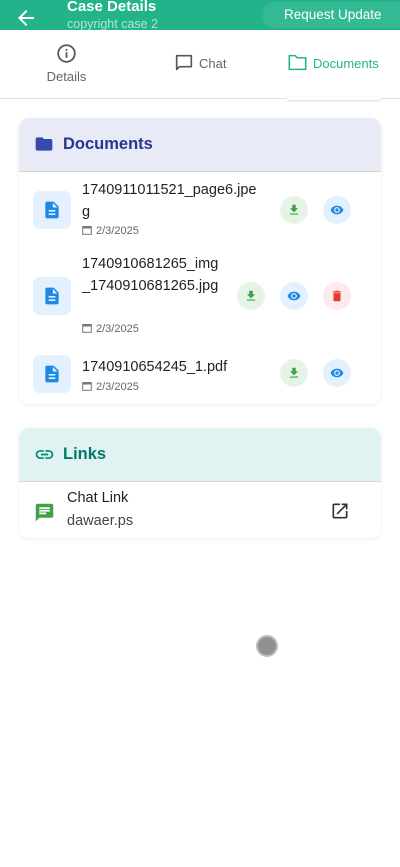 This screenshot has width=400, height=867. I want to click on document-item: 1740911011521_page6.jpeg 2/3/2025, so click(200, 209).